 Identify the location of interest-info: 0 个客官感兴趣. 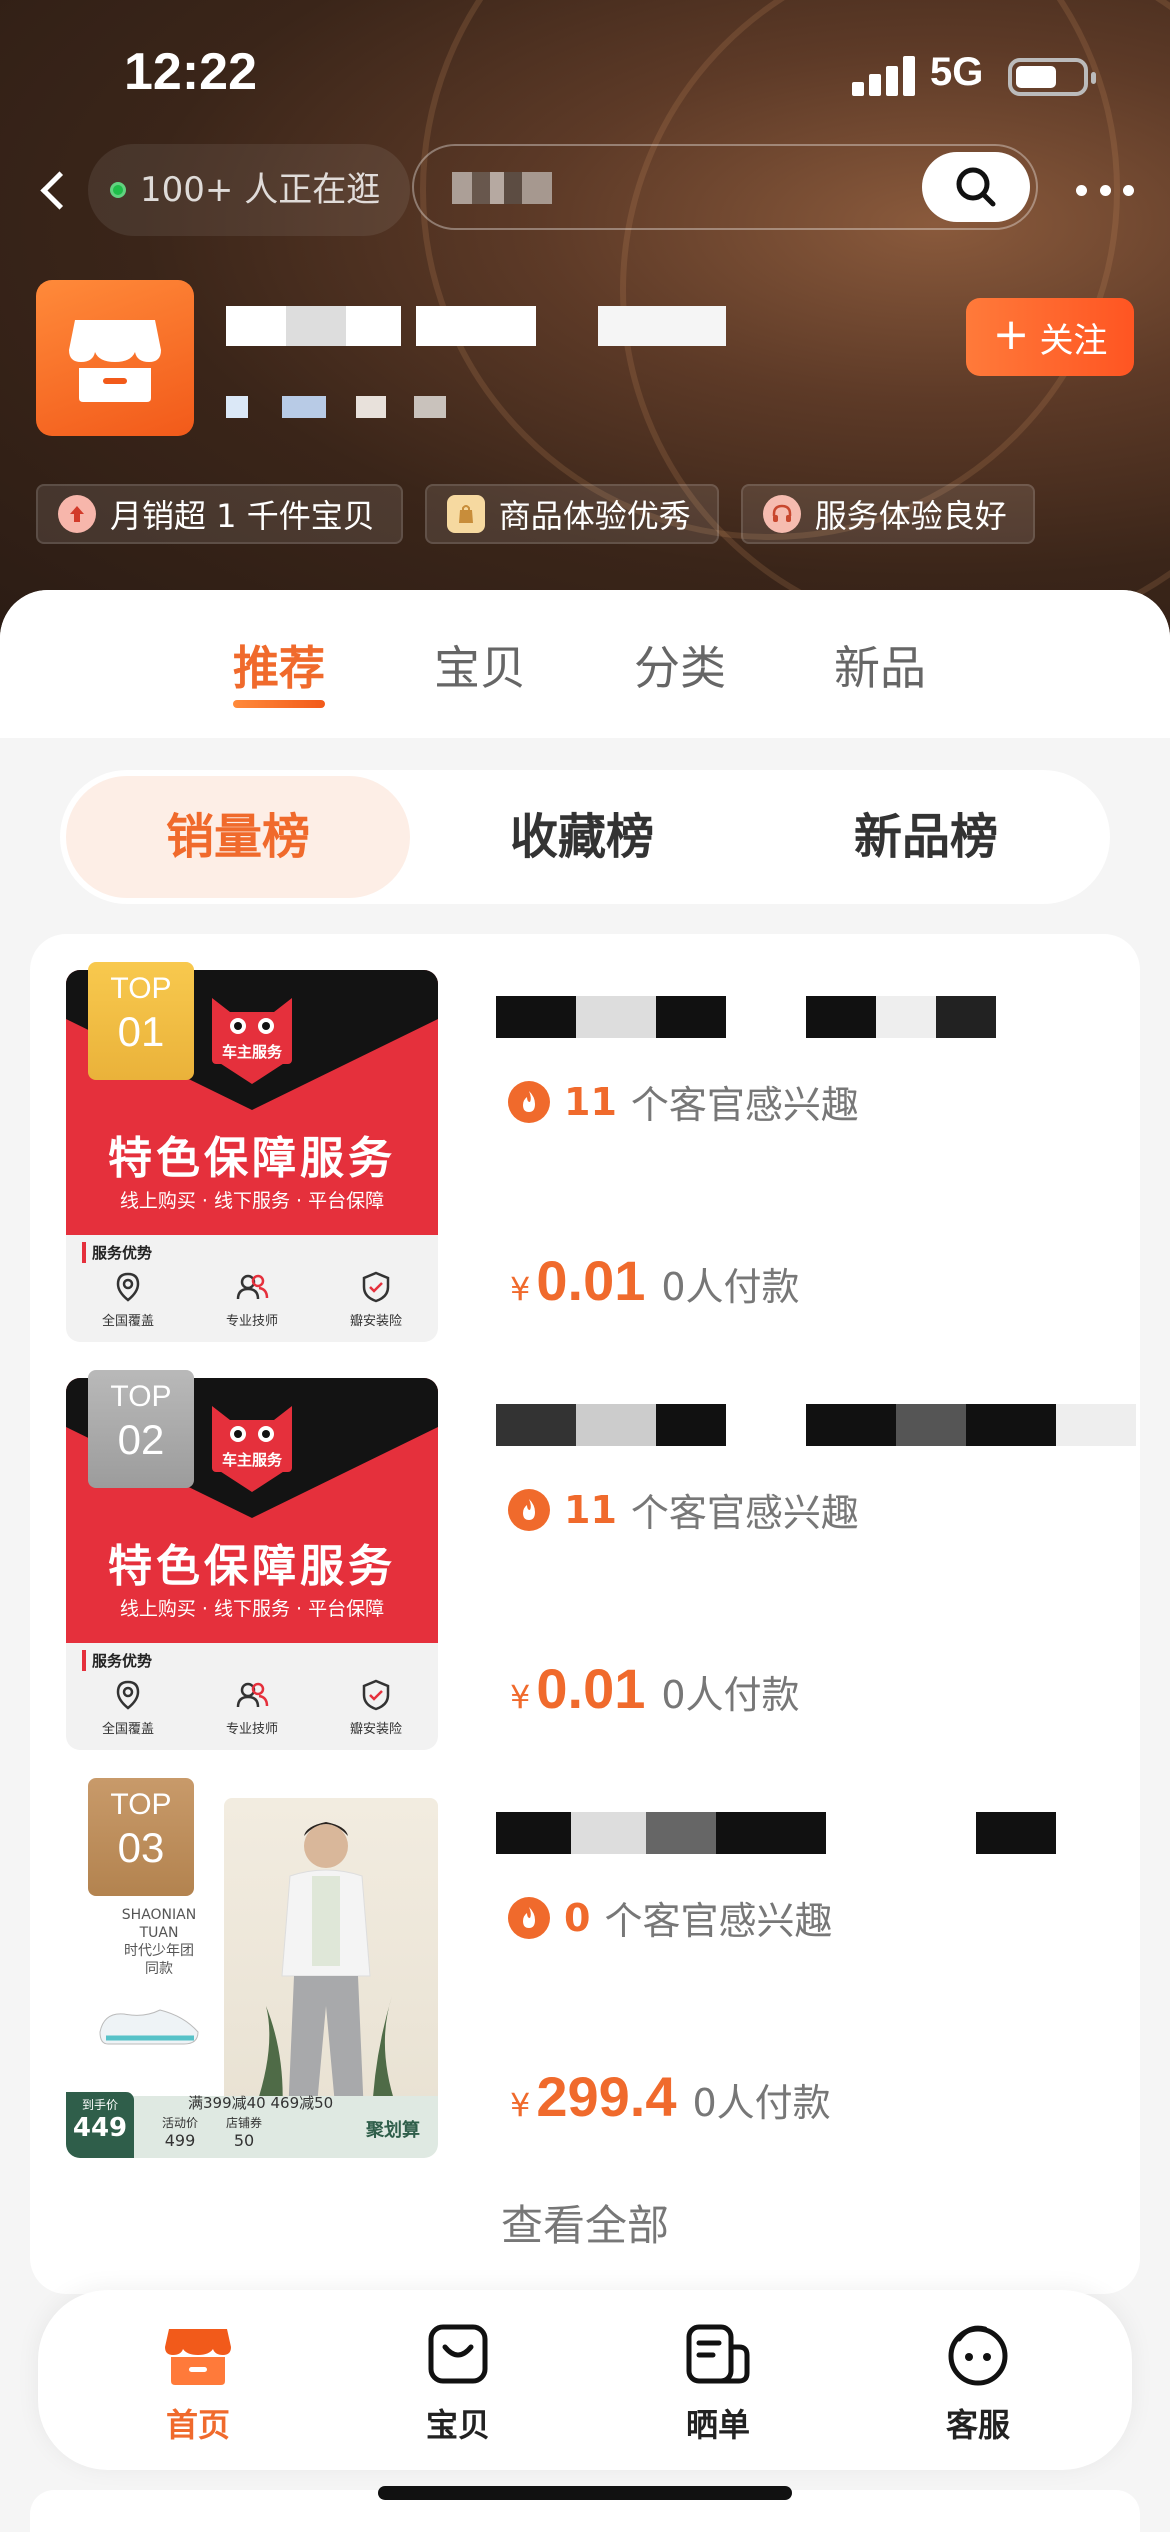
(670, 1917).